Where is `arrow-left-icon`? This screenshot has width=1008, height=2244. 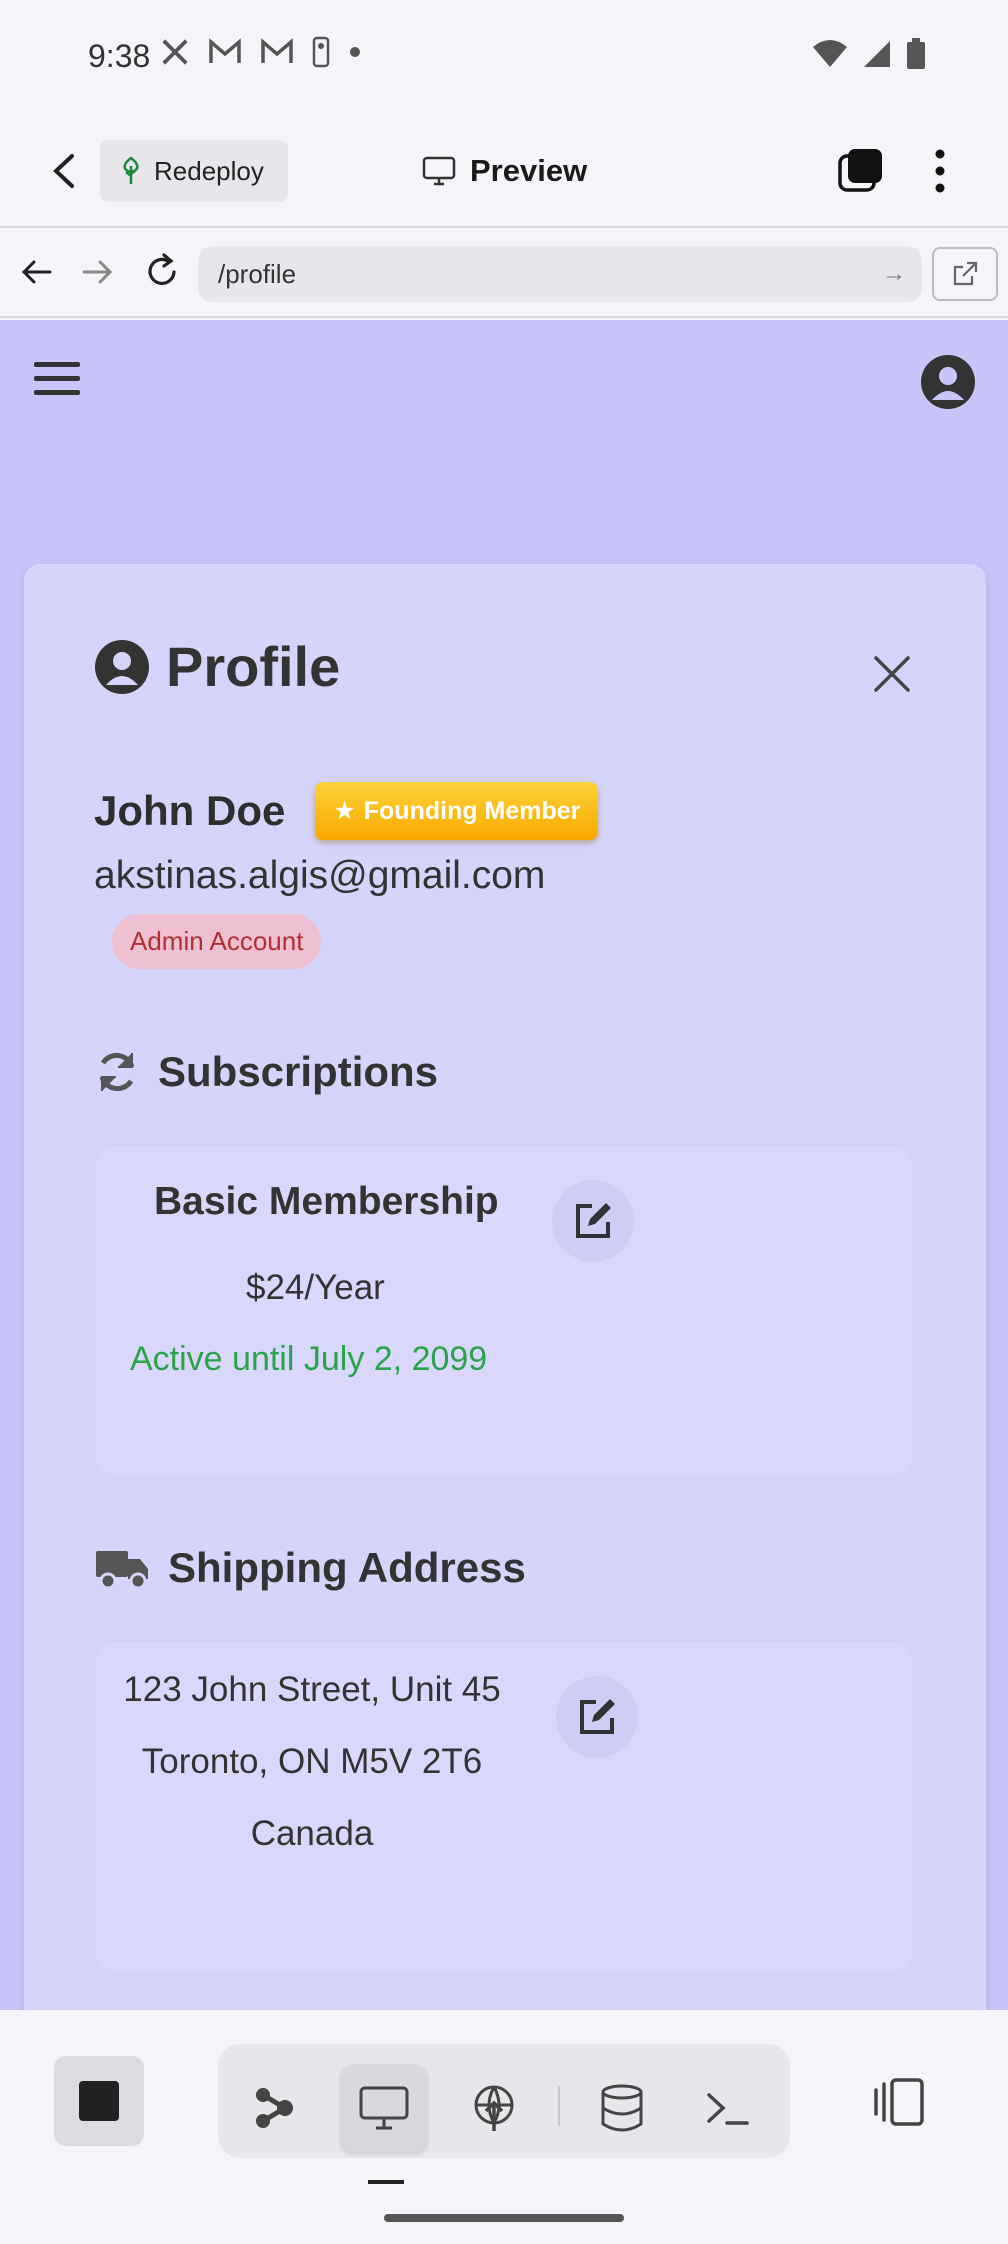 arrow-left-icon is located at coordinates (36, 272).